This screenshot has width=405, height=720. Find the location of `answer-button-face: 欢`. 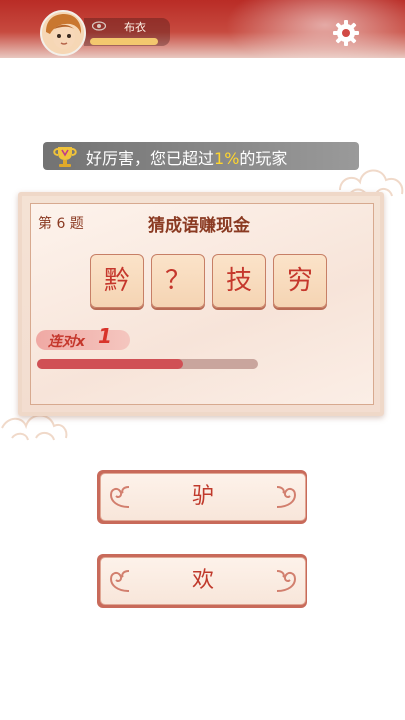

answer-button-face: 欢 is located at coordinates (203, 581).